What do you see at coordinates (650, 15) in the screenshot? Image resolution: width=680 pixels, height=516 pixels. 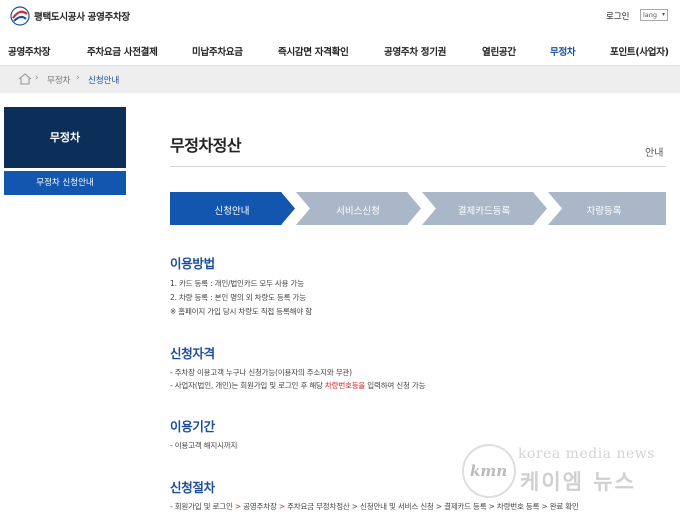 I see `language-select-value: lang` at bounding box center [650, 15].